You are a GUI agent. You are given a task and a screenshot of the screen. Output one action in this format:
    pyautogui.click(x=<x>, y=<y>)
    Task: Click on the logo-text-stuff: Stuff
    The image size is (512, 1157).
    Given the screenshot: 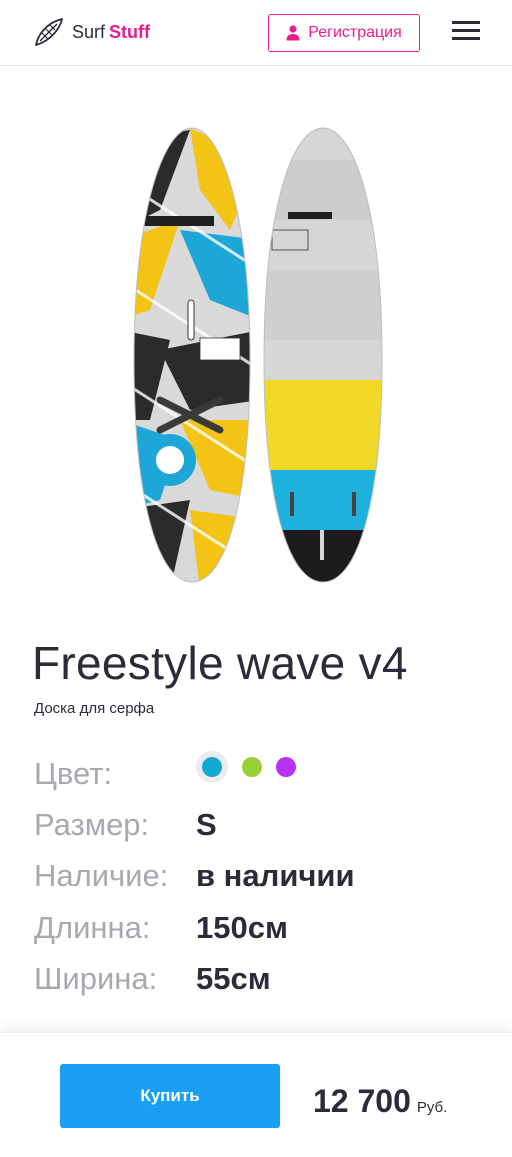 What is the action you would take?
    pyautogui.click(x=129, y=31)
    